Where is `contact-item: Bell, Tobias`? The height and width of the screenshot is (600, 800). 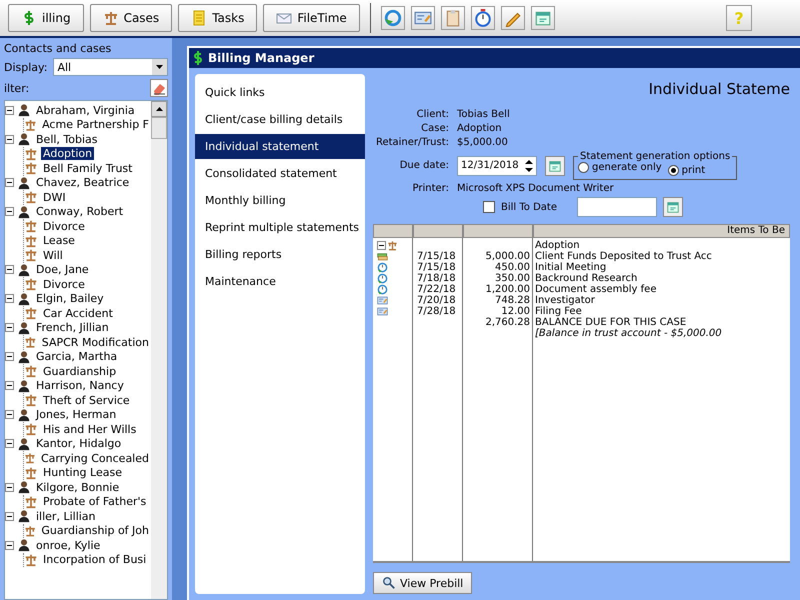 contact-item: Bell, Tobias is located at coordinates (67, 139).